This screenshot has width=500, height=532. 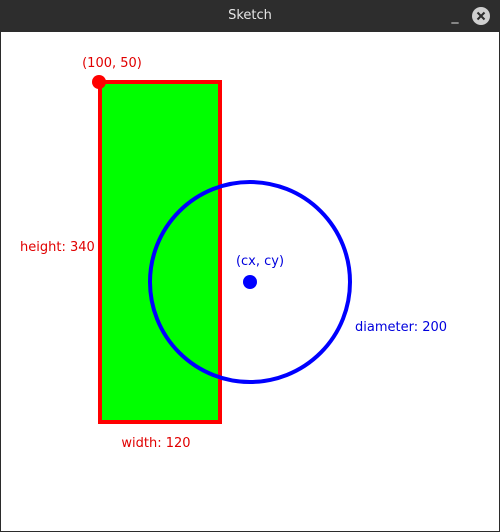 What do you see at coordinates (401, 327) in the screenshot?
I see `diameter-label: diameter: 200` at bounding box center [401, 327].